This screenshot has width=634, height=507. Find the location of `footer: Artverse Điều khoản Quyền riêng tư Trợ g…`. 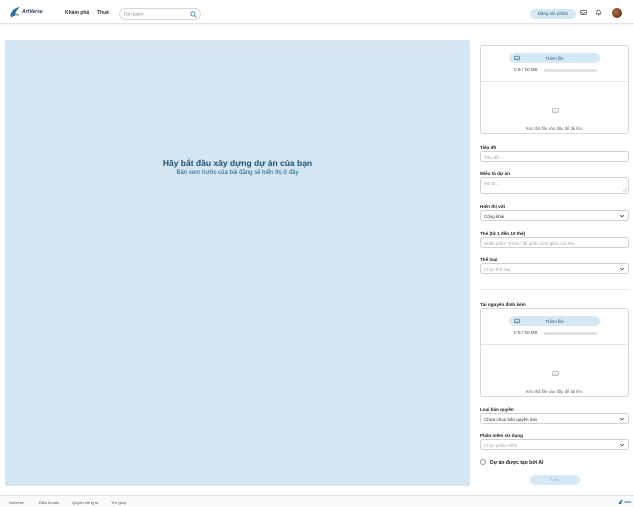

footer: Artverse Điều khoản Quyền riêng tư Trợ g… is located at coordinates (317, 501).